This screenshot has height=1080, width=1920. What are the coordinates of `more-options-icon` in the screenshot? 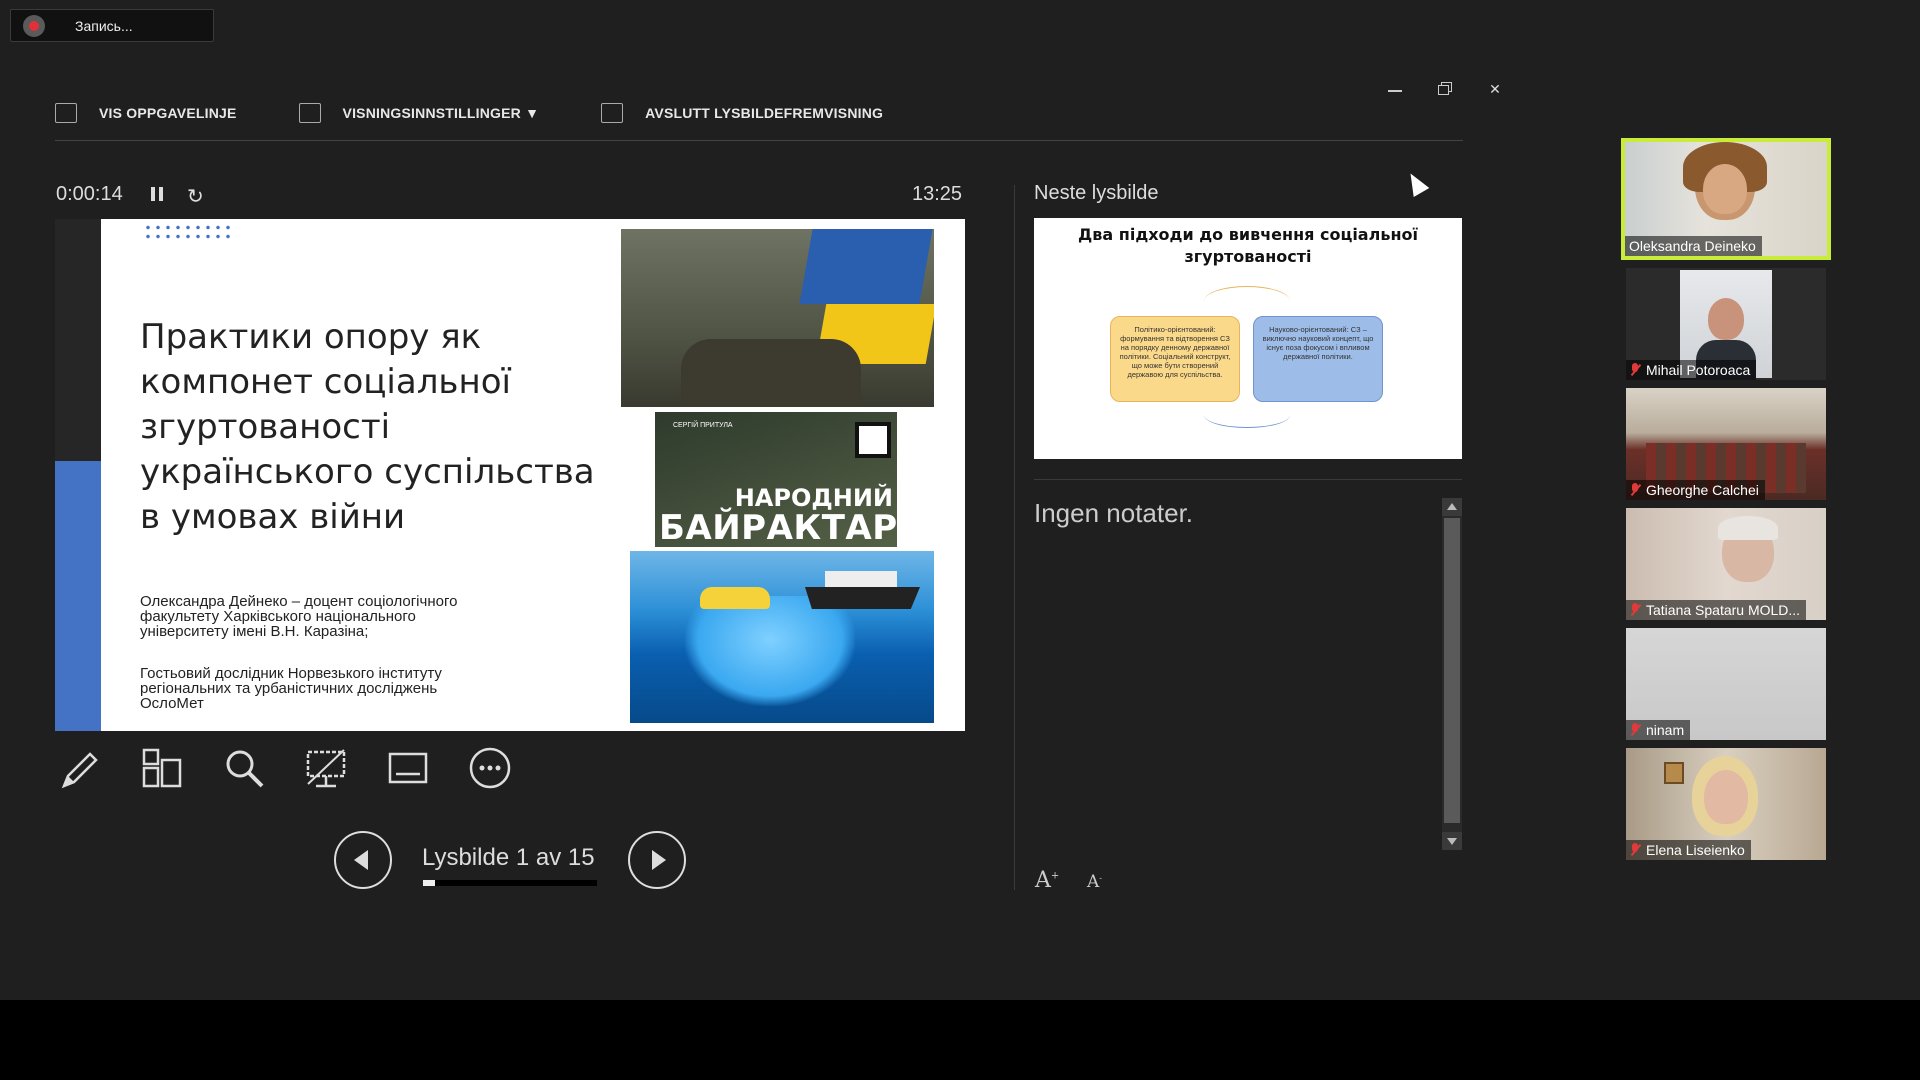 It's located at (490, 768).